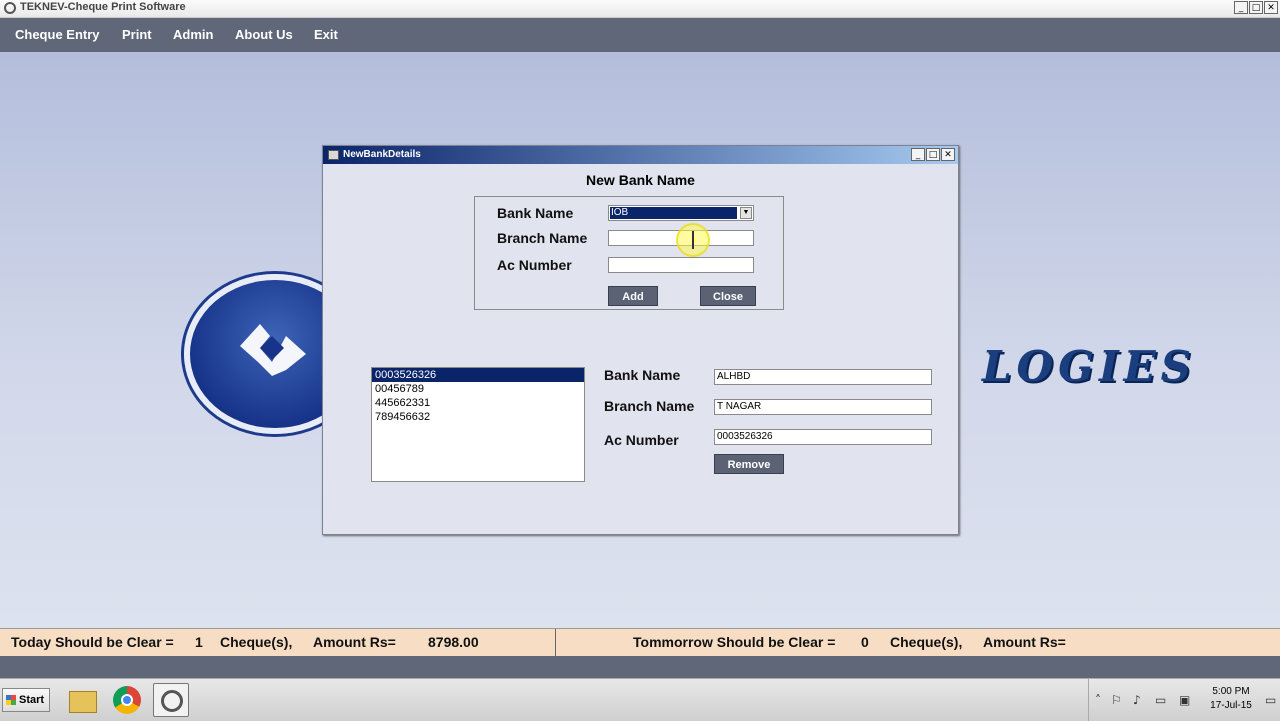  What do you see at coordinates (640, 667) in the screenshot?
I see `bottom-strip` at bounding box center [640, 667].